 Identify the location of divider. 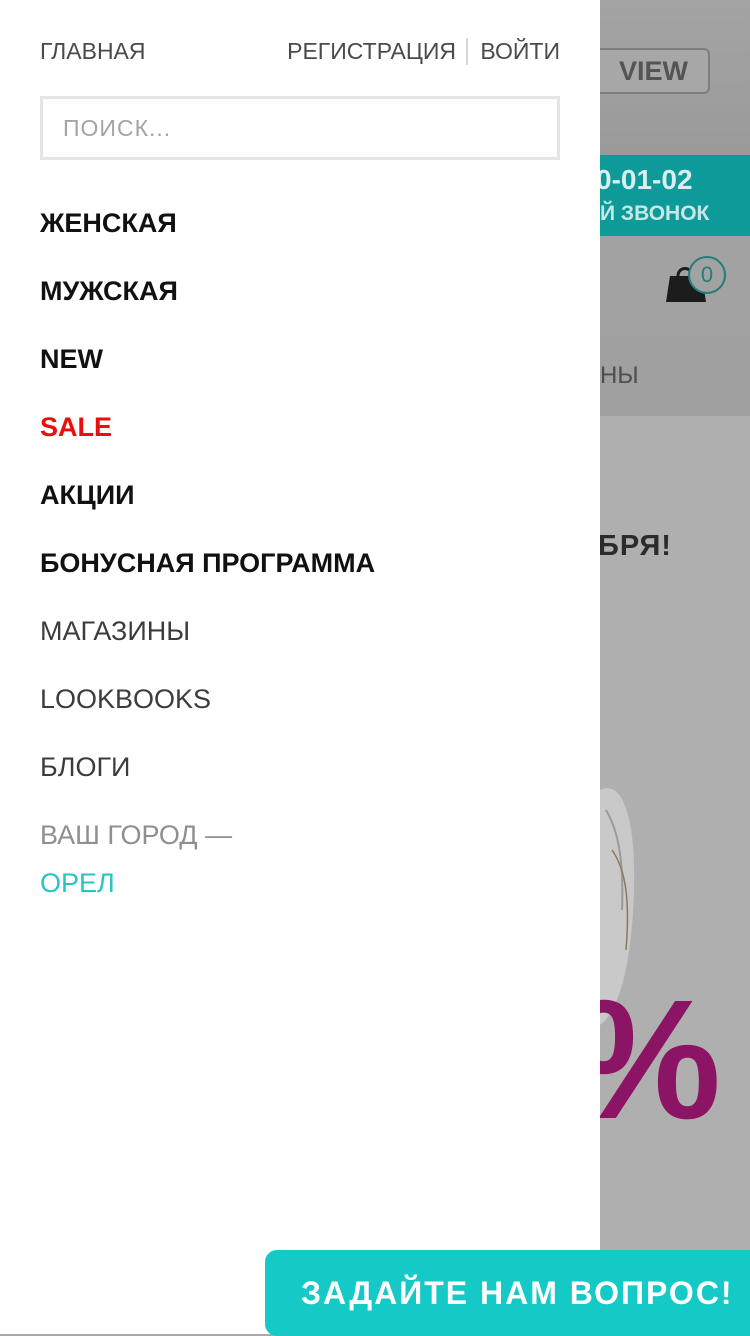
(467, 51).